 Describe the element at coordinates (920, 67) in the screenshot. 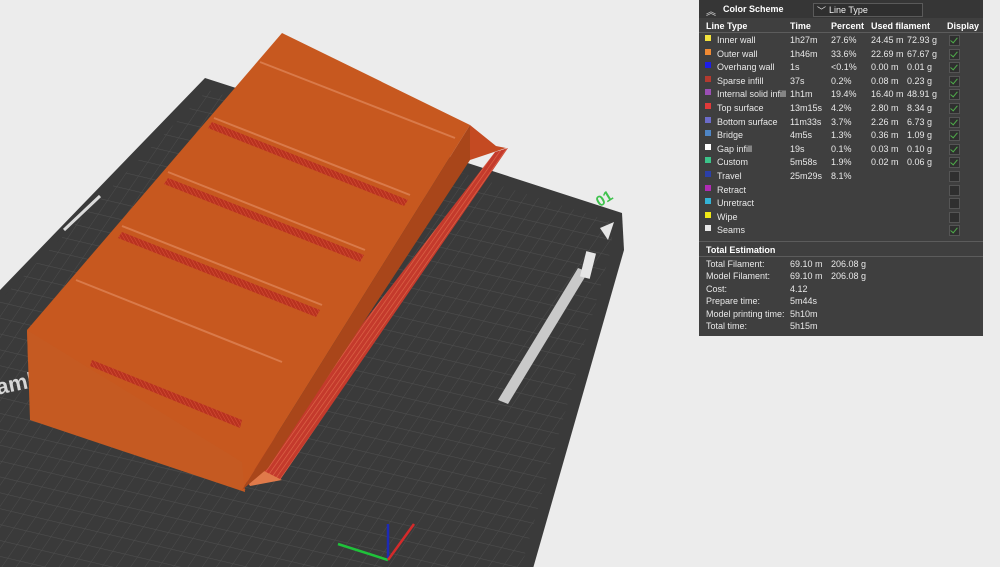

I see `line-type-weight: 0.01 g` at that location.